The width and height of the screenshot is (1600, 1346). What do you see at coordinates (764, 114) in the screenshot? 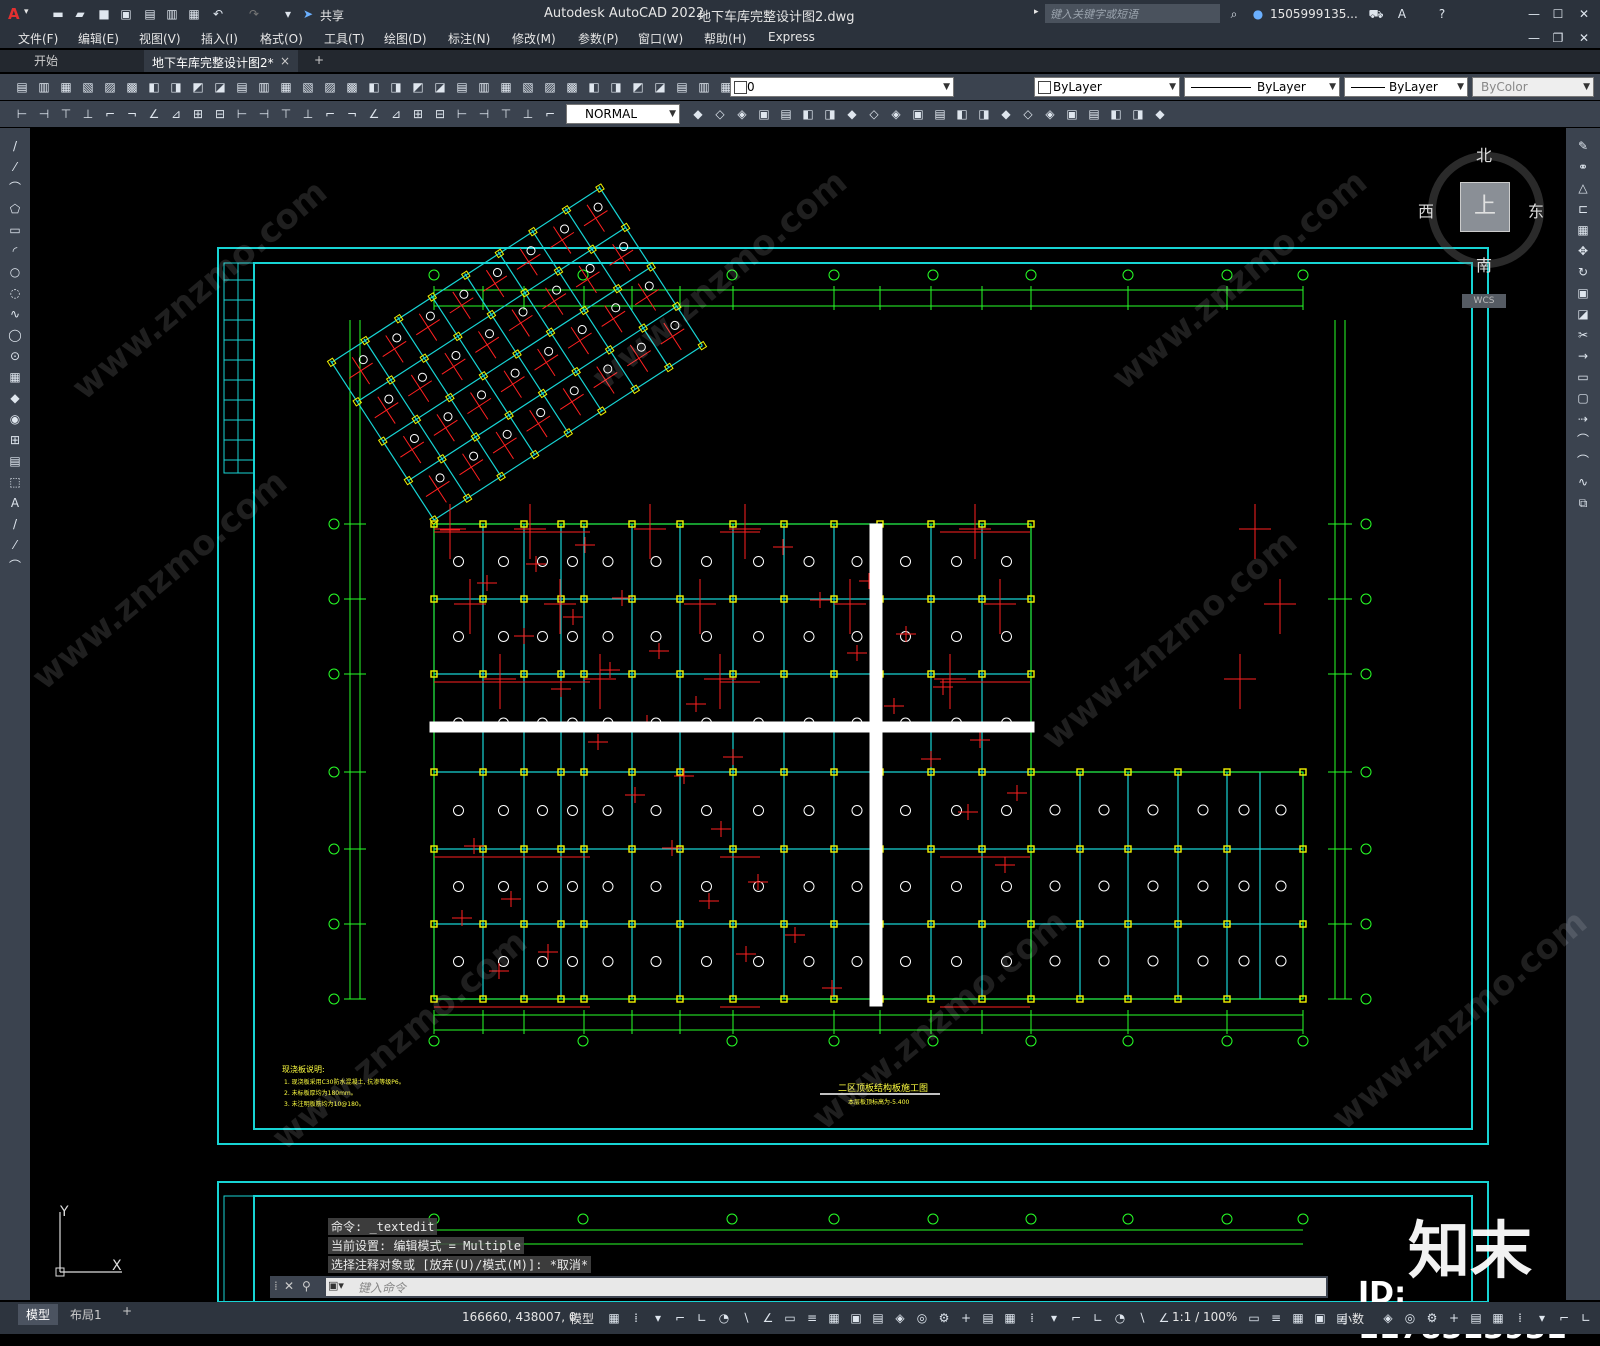
I see `modify-tool-4-icon: ▣` at bounding box center [764, 114].